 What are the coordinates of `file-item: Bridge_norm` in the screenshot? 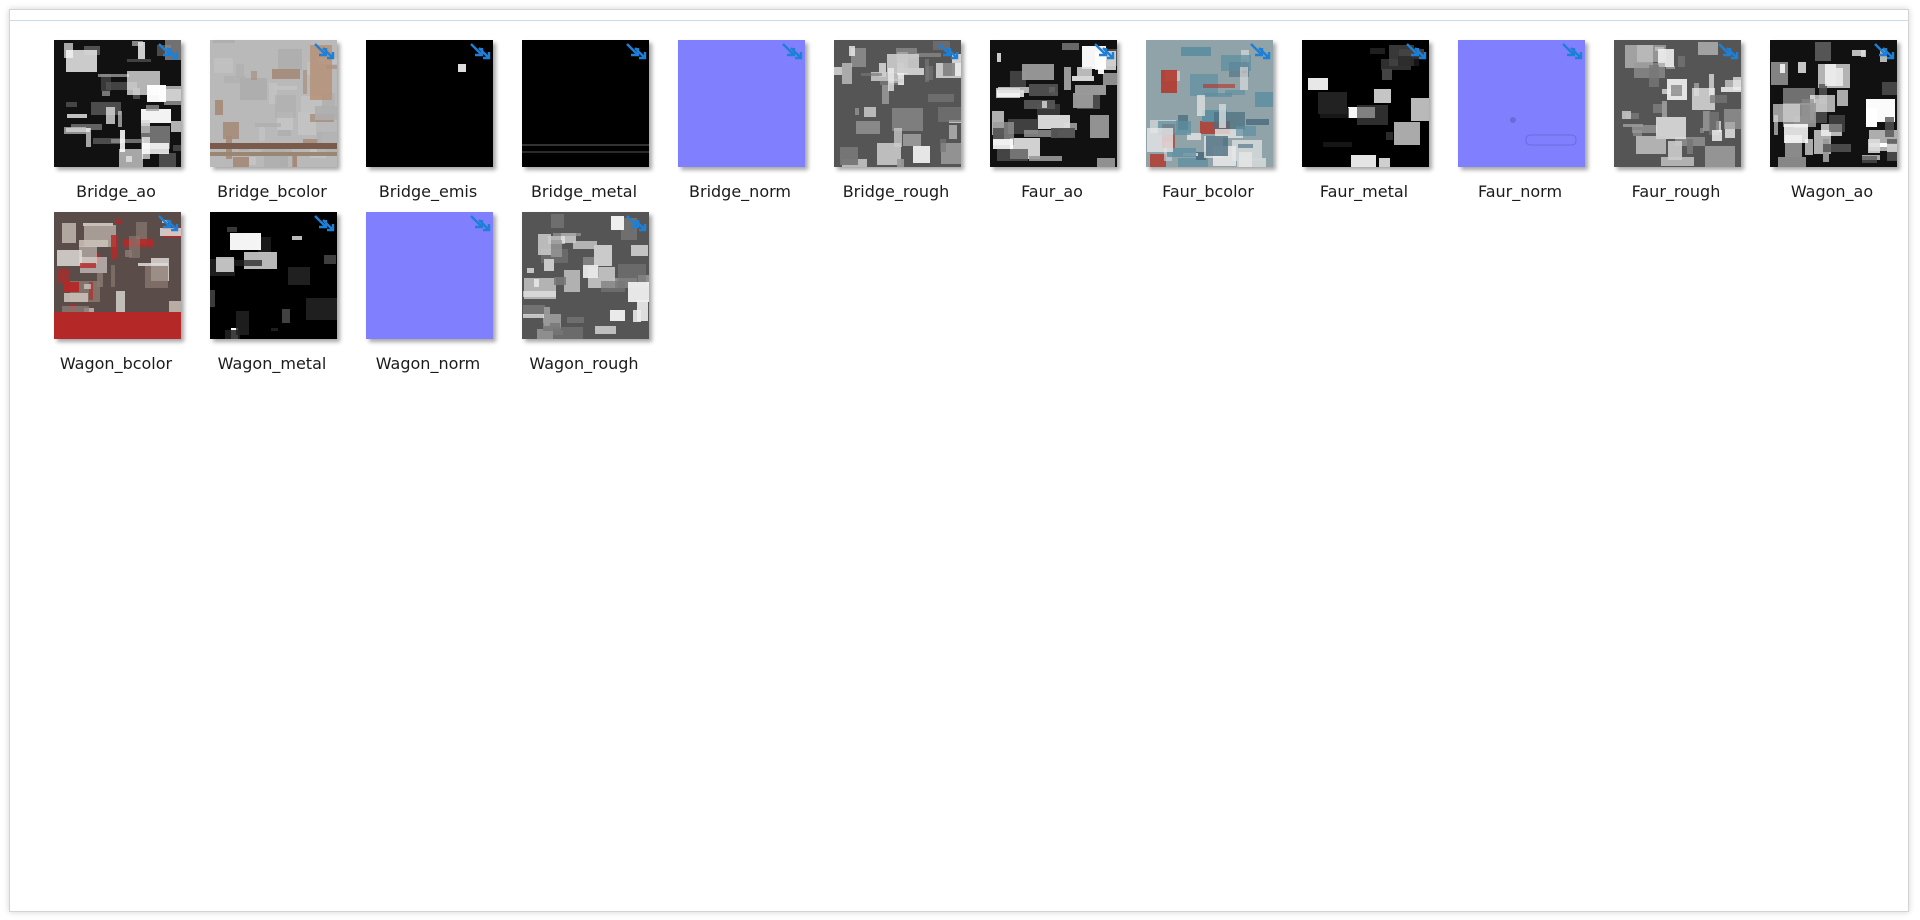 It's located at (740, 121).